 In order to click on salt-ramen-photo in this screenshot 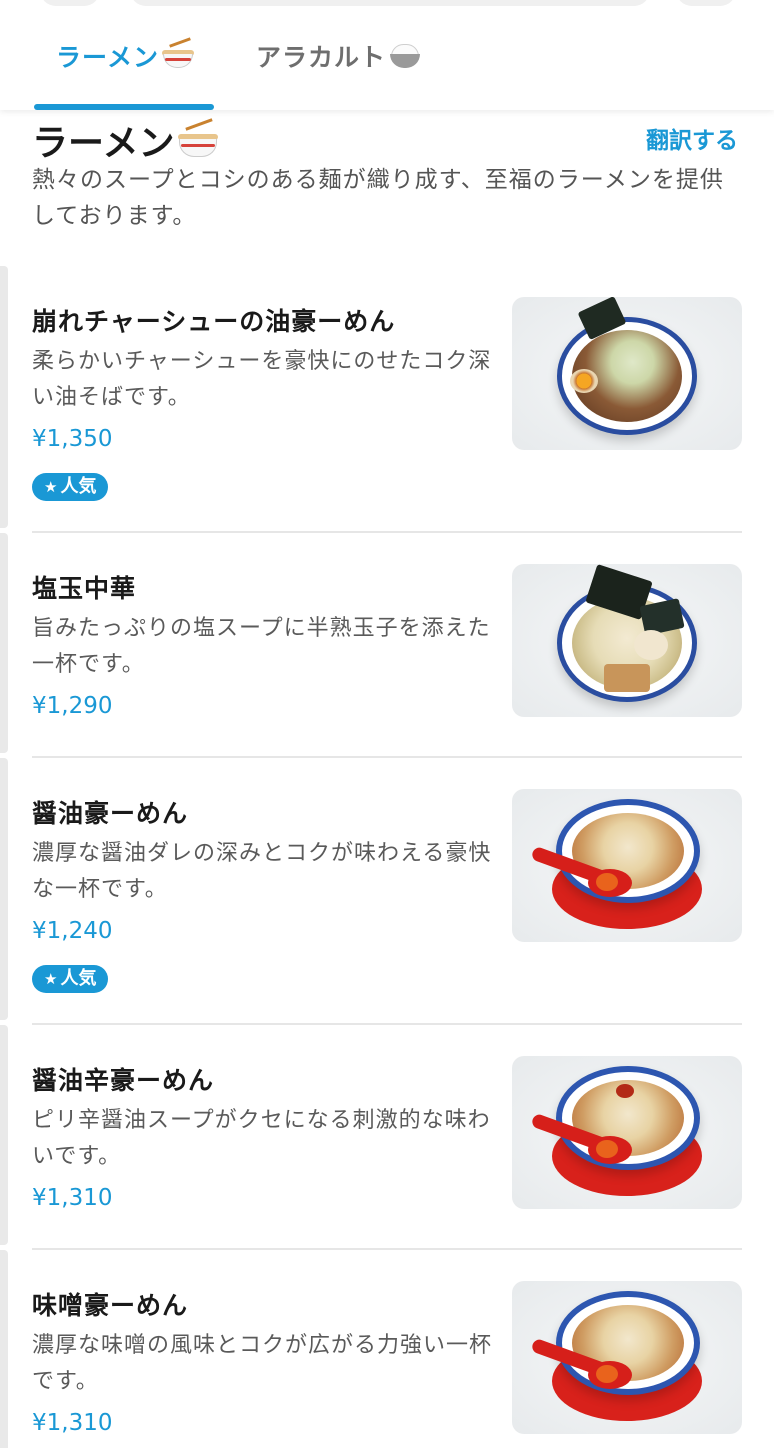, I will do `click(627, 640)`.